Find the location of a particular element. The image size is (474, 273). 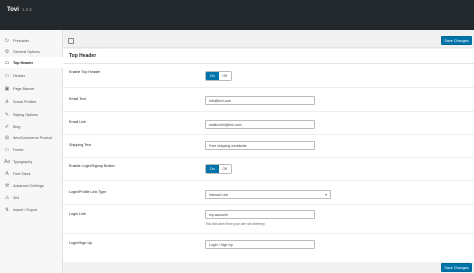

sidebar-item-top-header: ▭ Top Header is located at coordinates (31, 62).